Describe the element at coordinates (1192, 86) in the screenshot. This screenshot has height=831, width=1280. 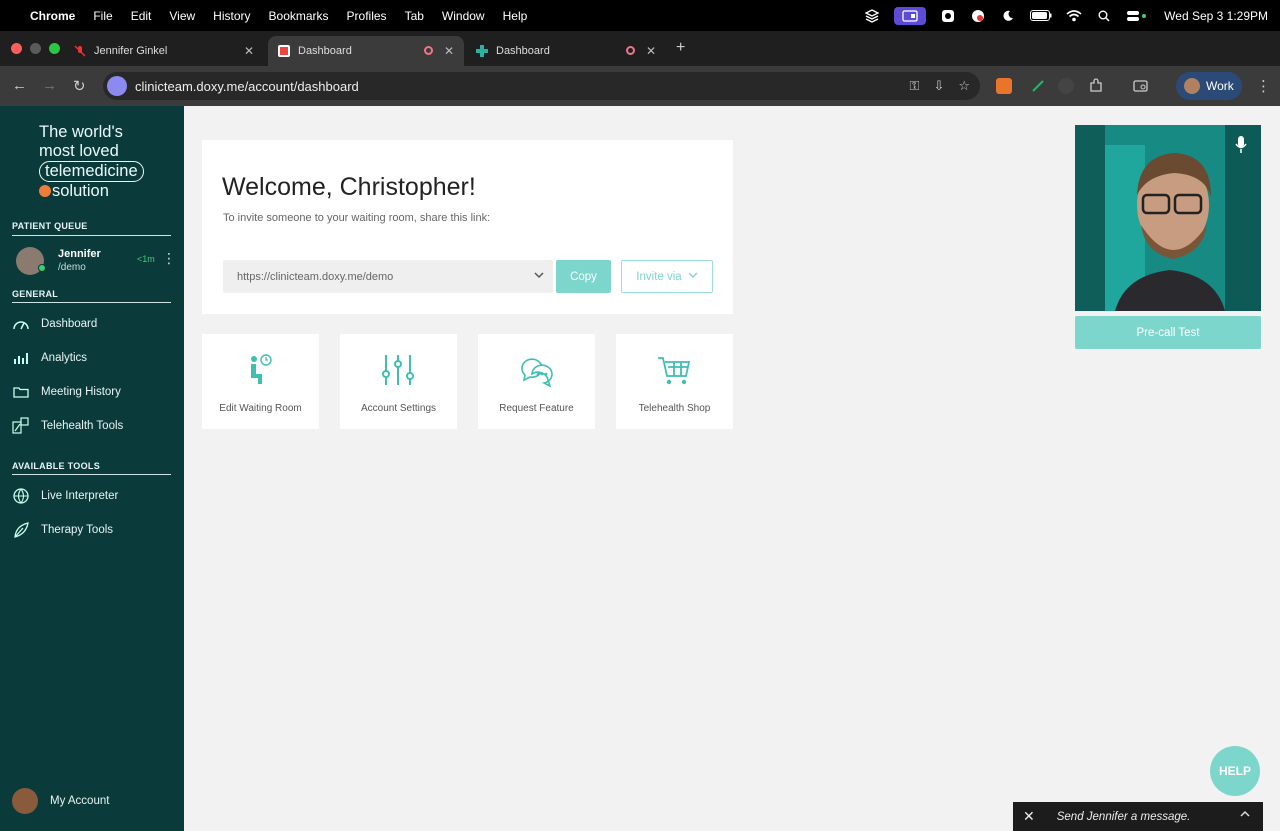
I see `profile-avatar` at that location.